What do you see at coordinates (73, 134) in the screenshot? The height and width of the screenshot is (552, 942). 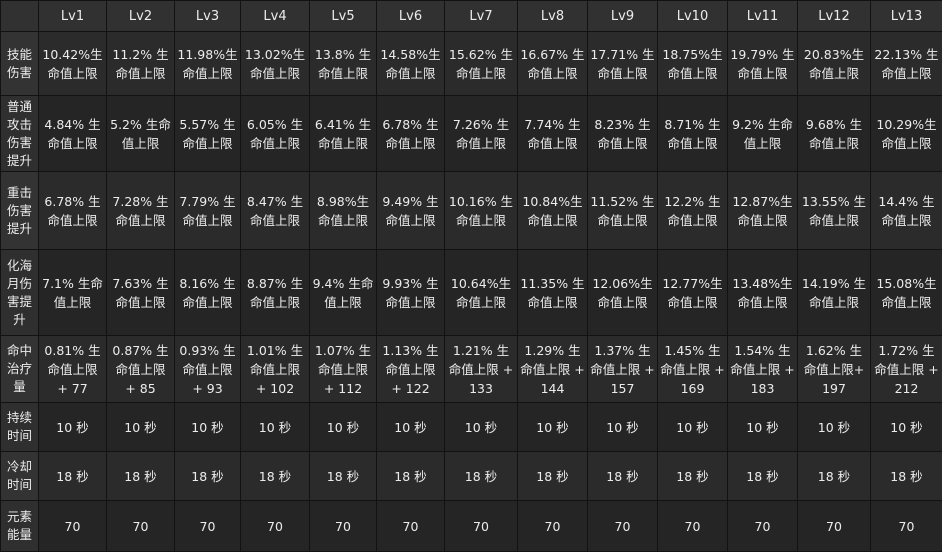 I see `table-cell: 4.84% 生命值上限` at bounding box center [73, 134].